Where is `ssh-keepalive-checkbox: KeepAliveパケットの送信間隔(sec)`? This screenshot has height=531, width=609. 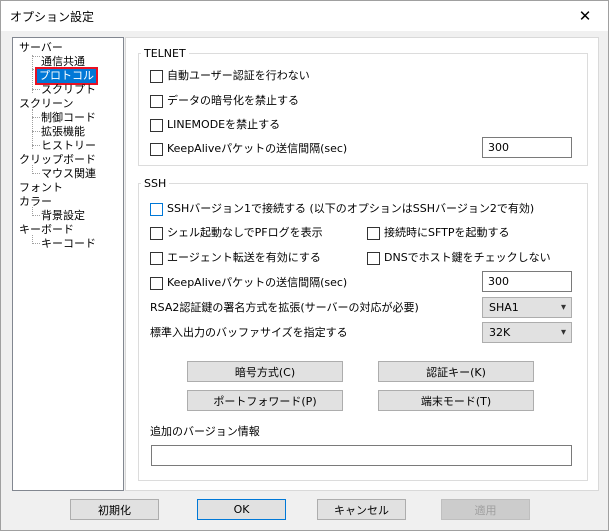
ssh-keepalive-checkbox: KeepAliveパケットの送信間隔(sec) is located at coordinates (248, 283).